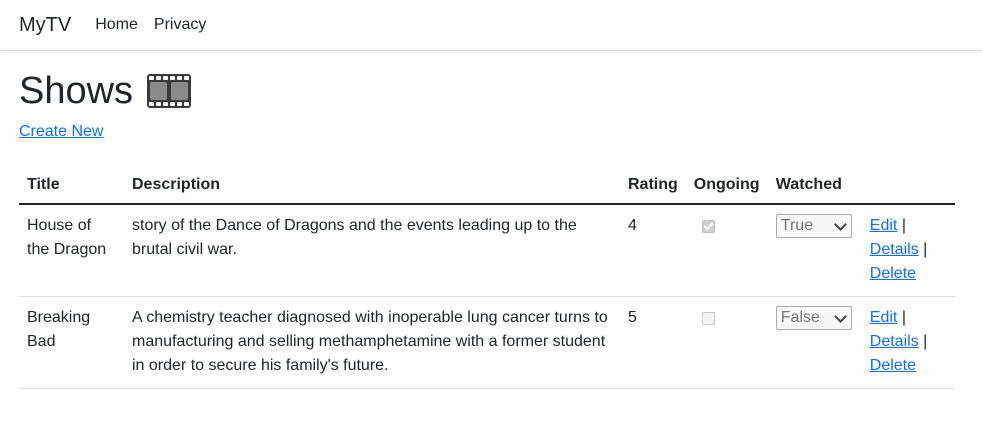 The image size is (982, 442). Describe the element at coordinates (800, 317) in the screenshot. I see `watched-select-value: False` at that location.